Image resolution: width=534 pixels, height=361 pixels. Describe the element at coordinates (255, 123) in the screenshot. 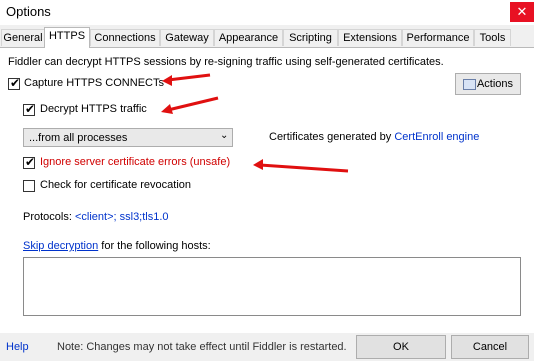

I see `annotation-arrows` at that location.